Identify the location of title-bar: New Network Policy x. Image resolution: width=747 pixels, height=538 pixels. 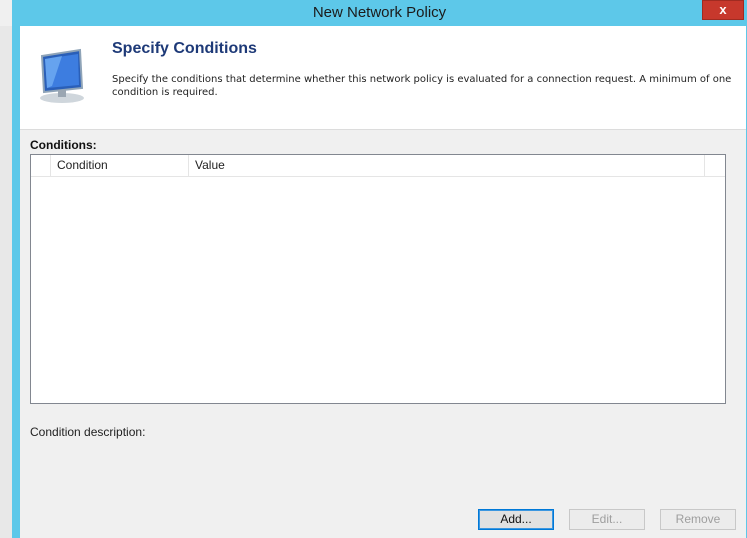
(379, 13).